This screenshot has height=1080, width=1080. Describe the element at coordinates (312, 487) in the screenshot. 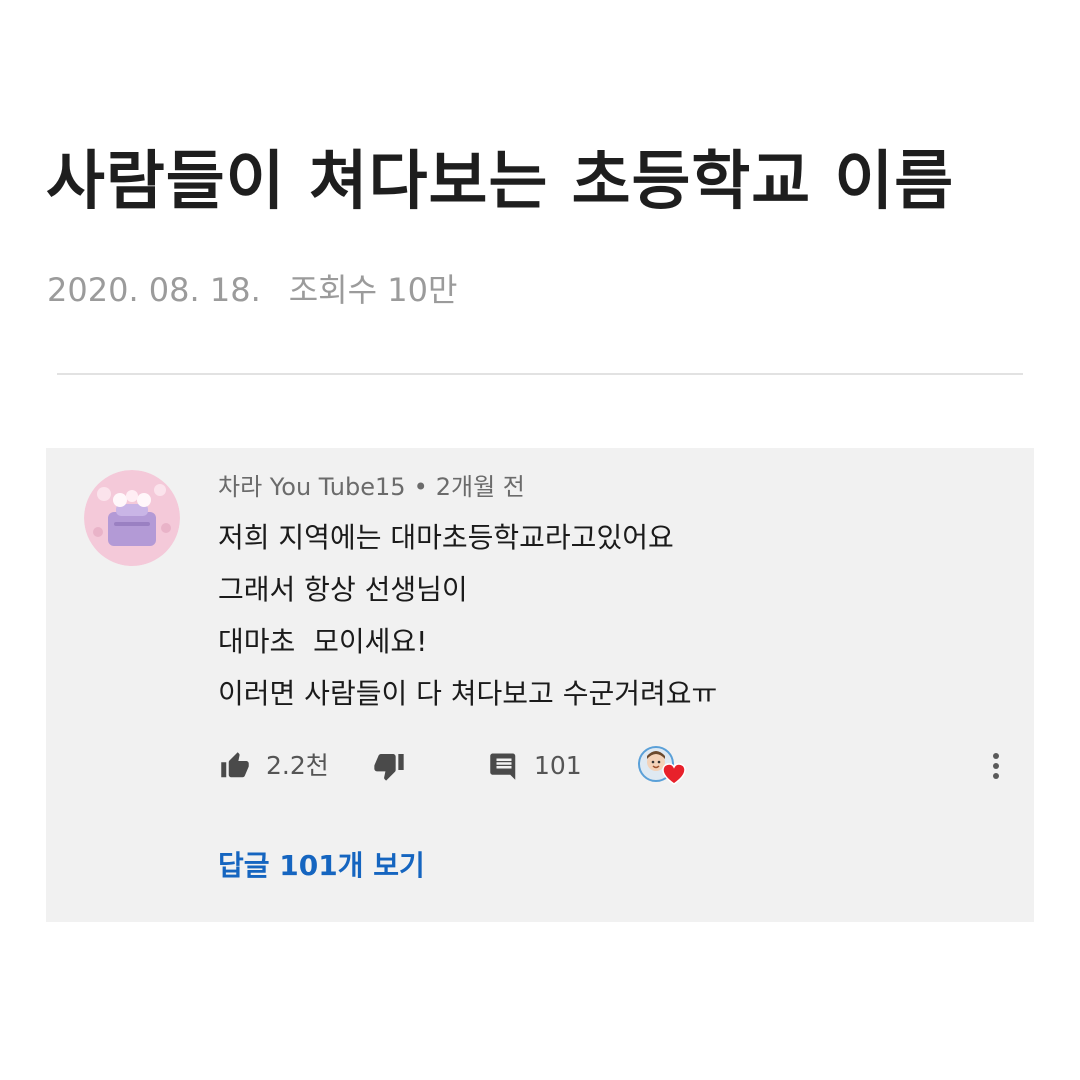

I see `comment-author: 차라 You Tube15` at that location.